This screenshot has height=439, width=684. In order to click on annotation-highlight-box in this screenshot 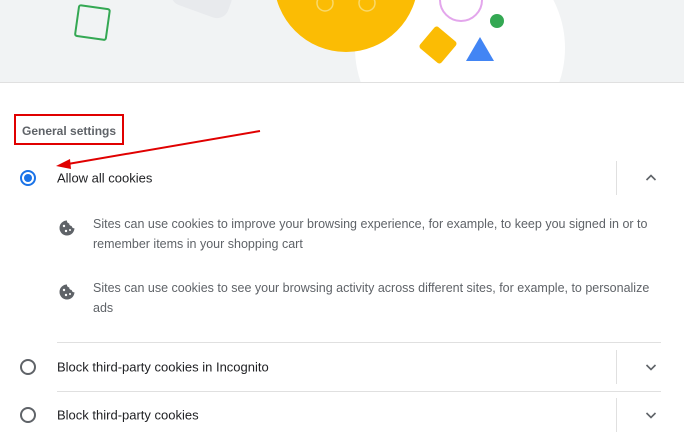, I will do `click(69, 129)`.